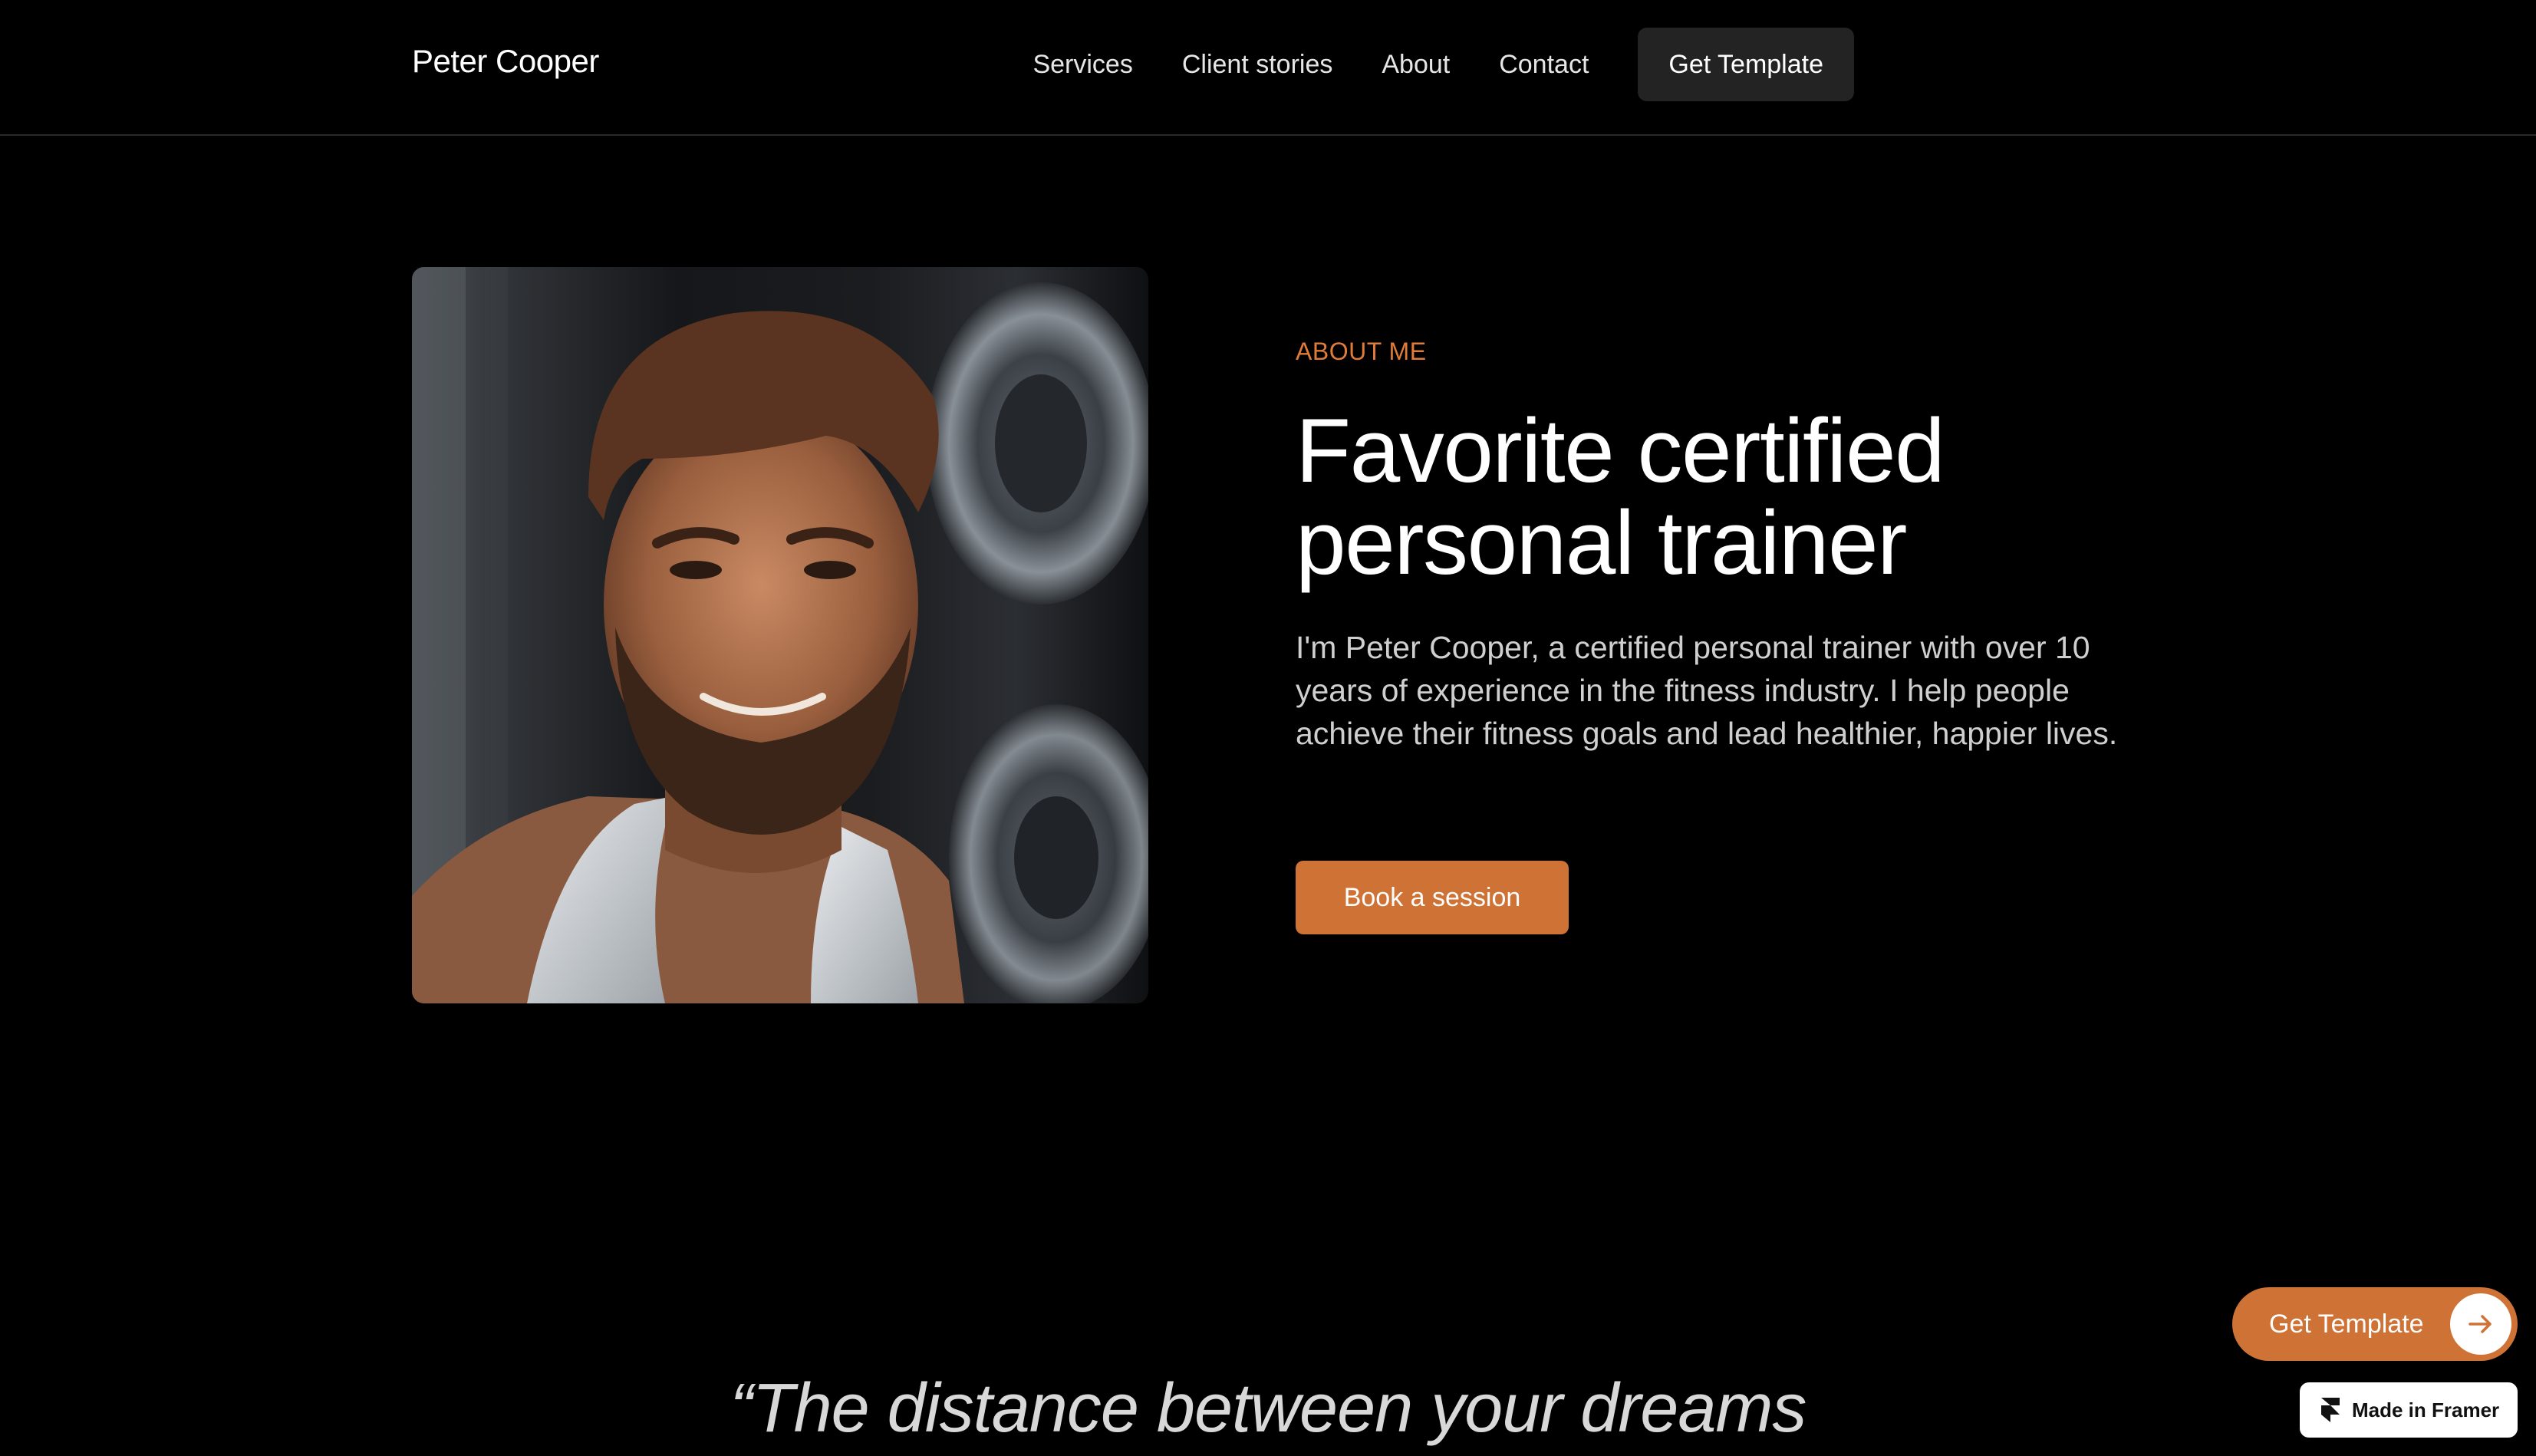 This screenshot has width=2536, height=1456. I want to click on floating-get-template-button: Get Template, so click(2375, 1324).